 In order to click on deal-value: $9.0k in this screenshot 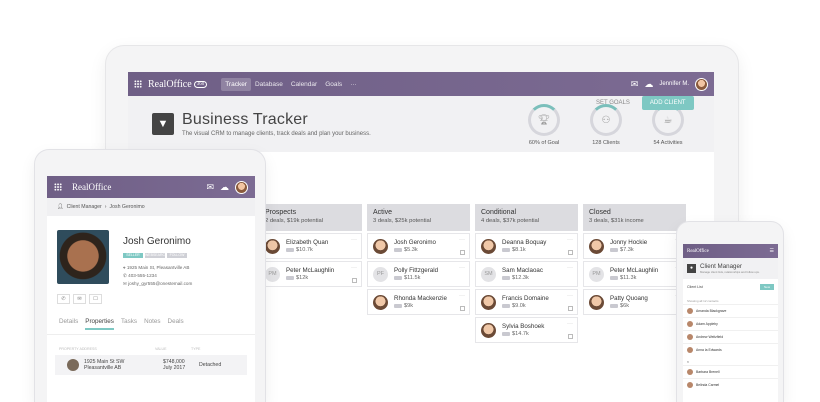, I will do `click(519, 306)`.